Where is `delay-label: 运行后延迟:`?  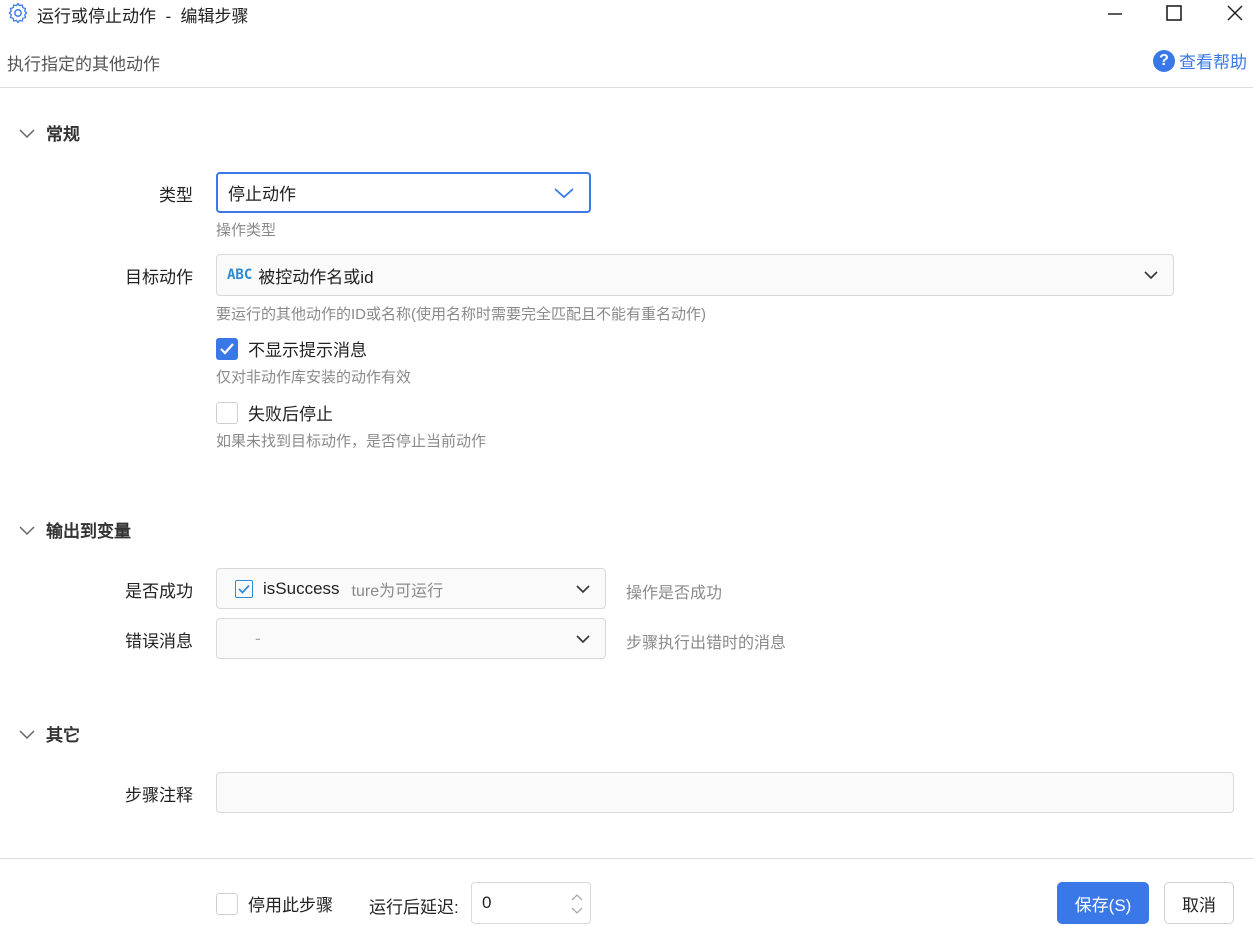
delay-label: 运行后延迟: is located at coordinates (414, 907).